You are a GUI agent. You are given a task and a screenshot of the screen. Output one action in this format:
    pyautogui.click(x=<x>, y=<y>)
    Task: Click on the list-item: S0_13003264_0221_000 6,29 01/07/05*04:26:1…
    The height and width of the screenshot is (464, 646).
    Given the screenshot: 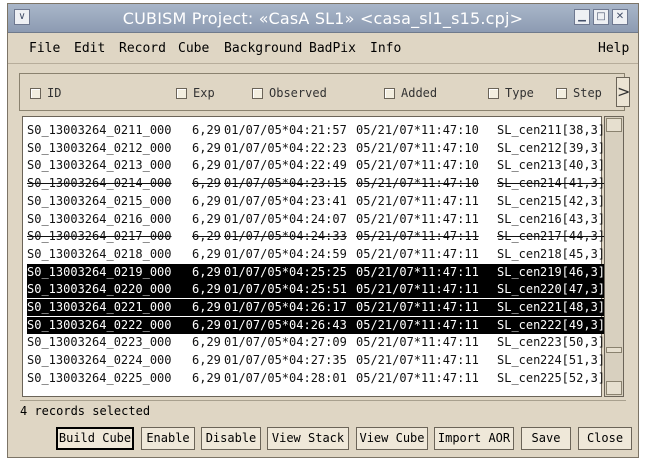 What is the action you would take?
    pyautogui.click(x=316, y=307)
    